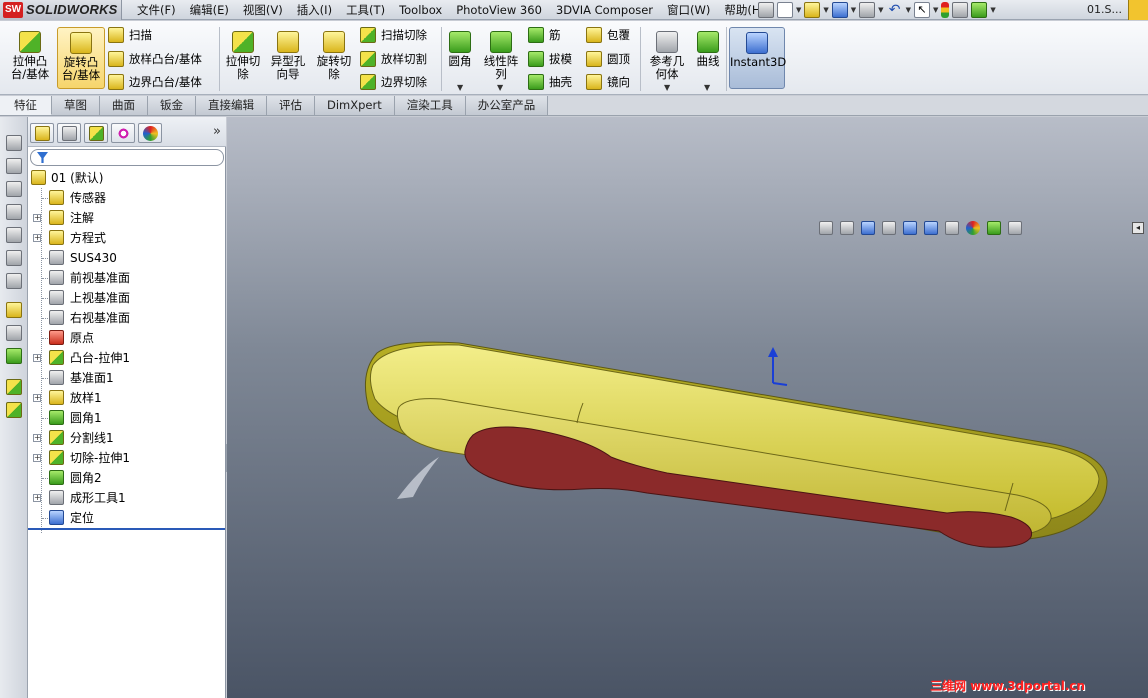 The width and height of the screenshot is (1148, 698). What do you see at coordinates (231, 105) in the screenshot?
I see `tab-direct-editing: 直接编辑` at bounding box center [231, 105].